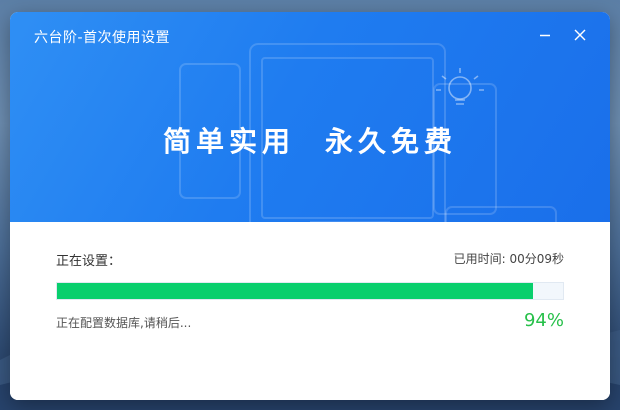 Image resolution: width=620 pixels, height=410 pixels. Describe the element at coordinates (460, 86) in the screenshot. I see `lightbulb-icon` at that location.